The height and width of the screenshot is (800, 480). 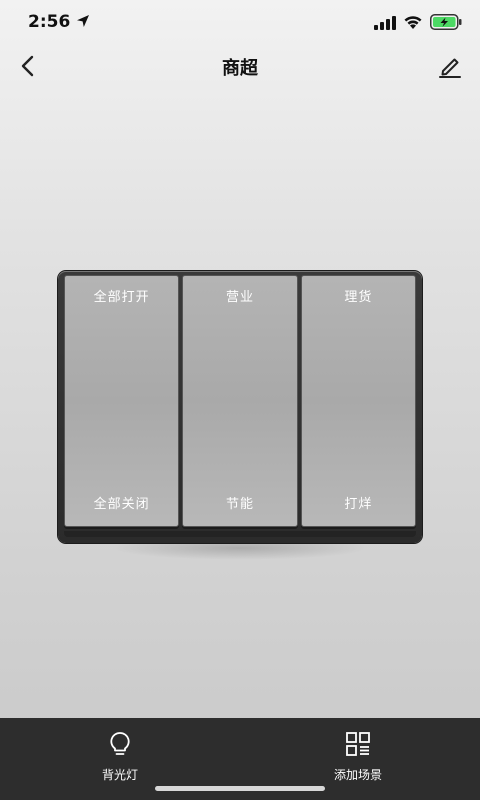 What do you see at coordinates (120, 760) in the screenshot?
I see `backlight-button: 背光灯` at bounding box center [120, 760].